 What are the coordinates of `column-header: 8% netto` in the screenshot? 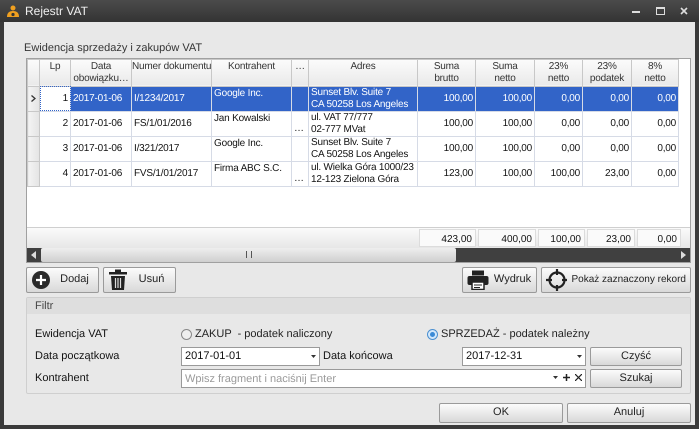 It's located at (655, 72).